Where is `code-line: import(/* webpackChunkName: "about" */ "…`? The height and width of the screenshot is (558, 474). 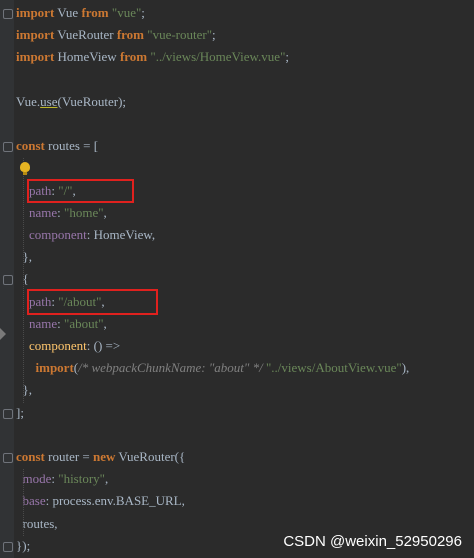 code-line: import(/* webpackChunkName: "about" */ "… is located at coordinates (213, 368).